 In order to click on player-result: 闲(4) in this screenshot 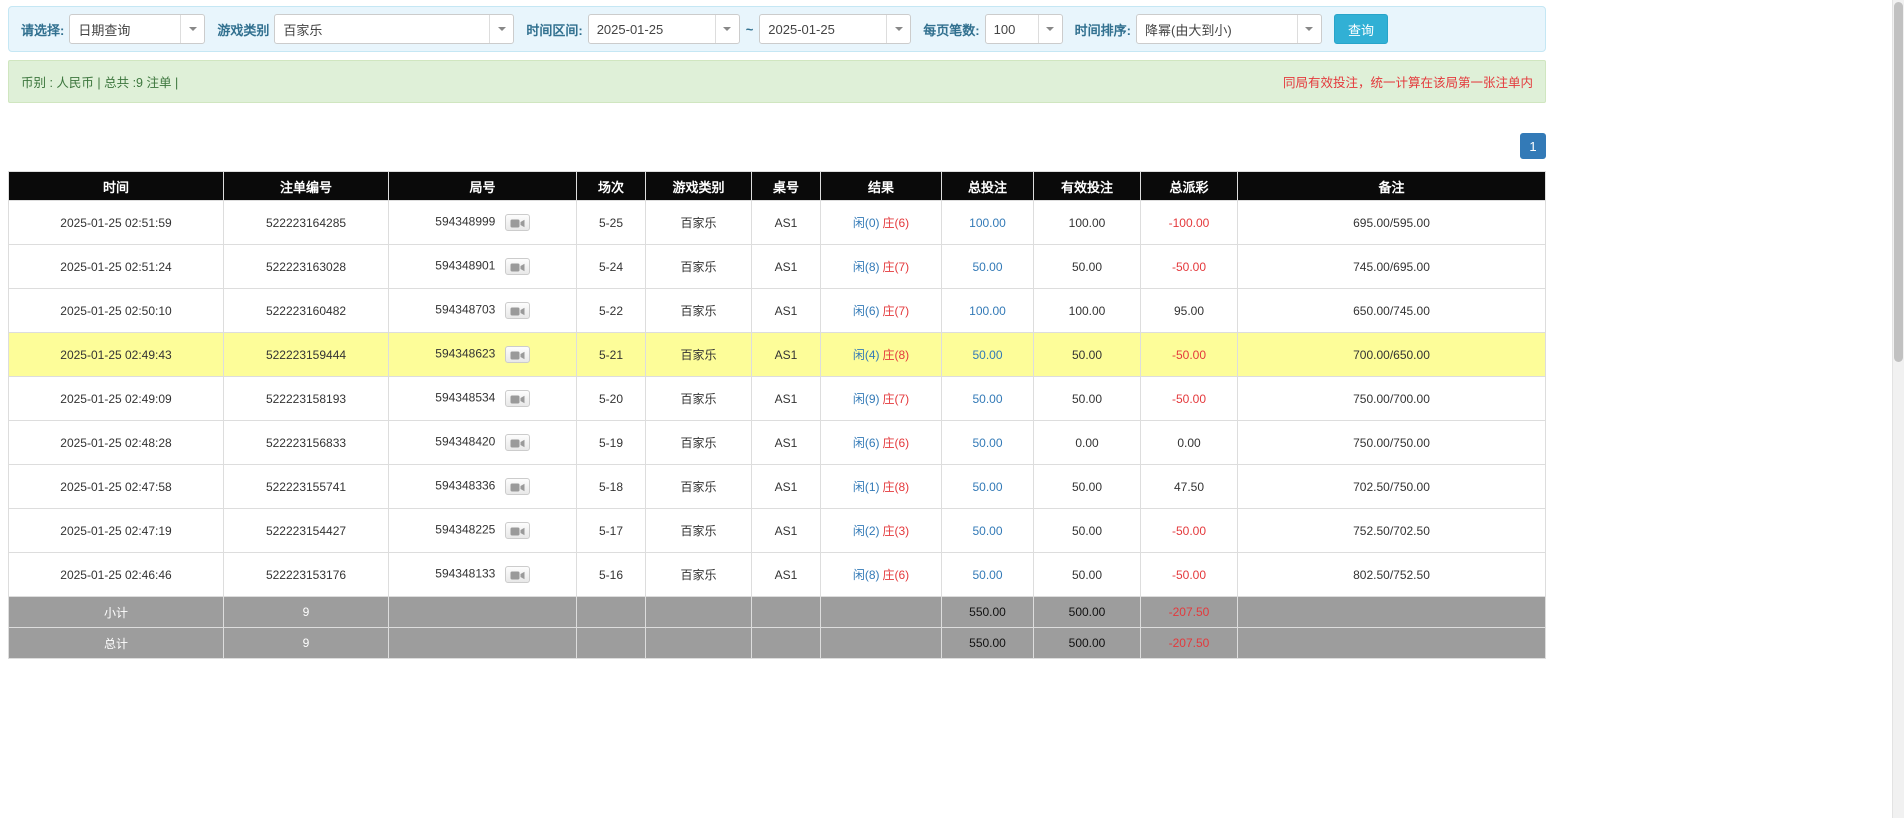, I will do `click(866, 355)`.